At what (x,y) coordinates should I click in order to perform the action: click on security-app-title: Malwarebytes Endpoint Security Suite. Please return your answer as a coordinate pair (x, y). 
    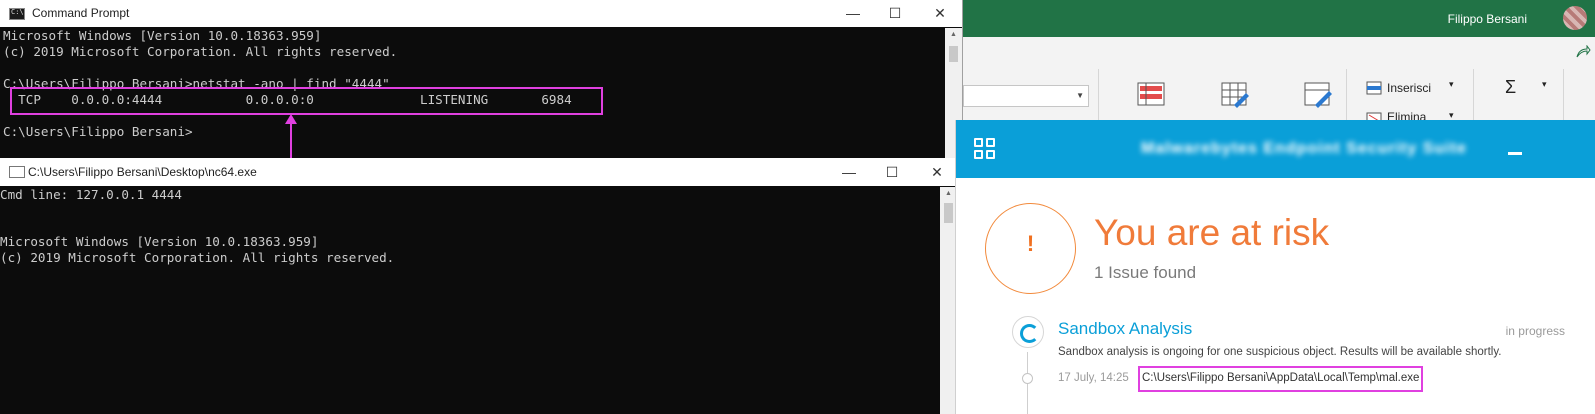
    Looking at the image, I should click on (1304, 148).